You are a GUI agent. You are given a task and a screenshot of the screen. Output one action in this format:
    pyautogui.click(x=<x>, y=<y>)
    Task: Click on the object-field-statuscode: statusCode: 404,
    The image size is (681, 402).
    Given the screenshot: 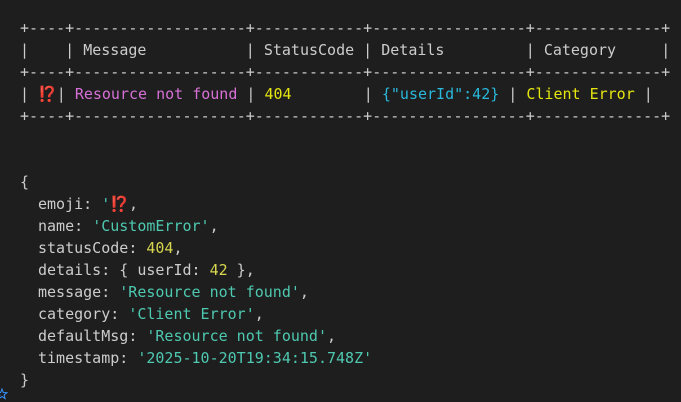 What is the action you would take?
    pyautogui.click(x=110, y=248)
    